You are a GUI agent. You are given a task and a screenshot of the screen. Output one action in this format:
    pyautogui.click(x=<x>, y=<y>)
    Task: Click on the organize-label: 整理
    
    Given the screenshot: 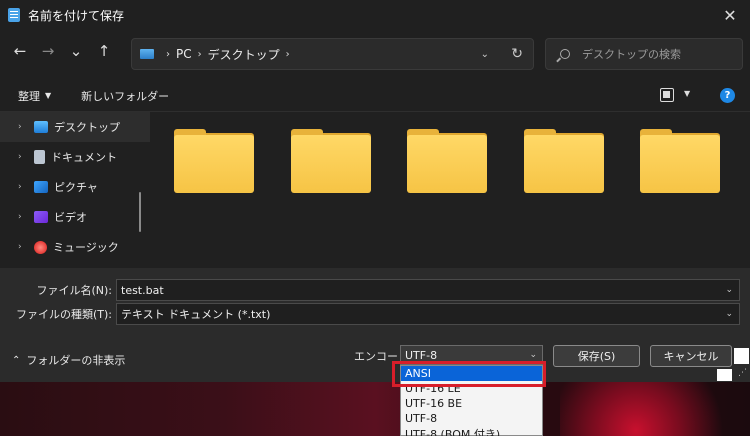 What is the action you would take?
    pyautogui.click(x=29, y=96)
    